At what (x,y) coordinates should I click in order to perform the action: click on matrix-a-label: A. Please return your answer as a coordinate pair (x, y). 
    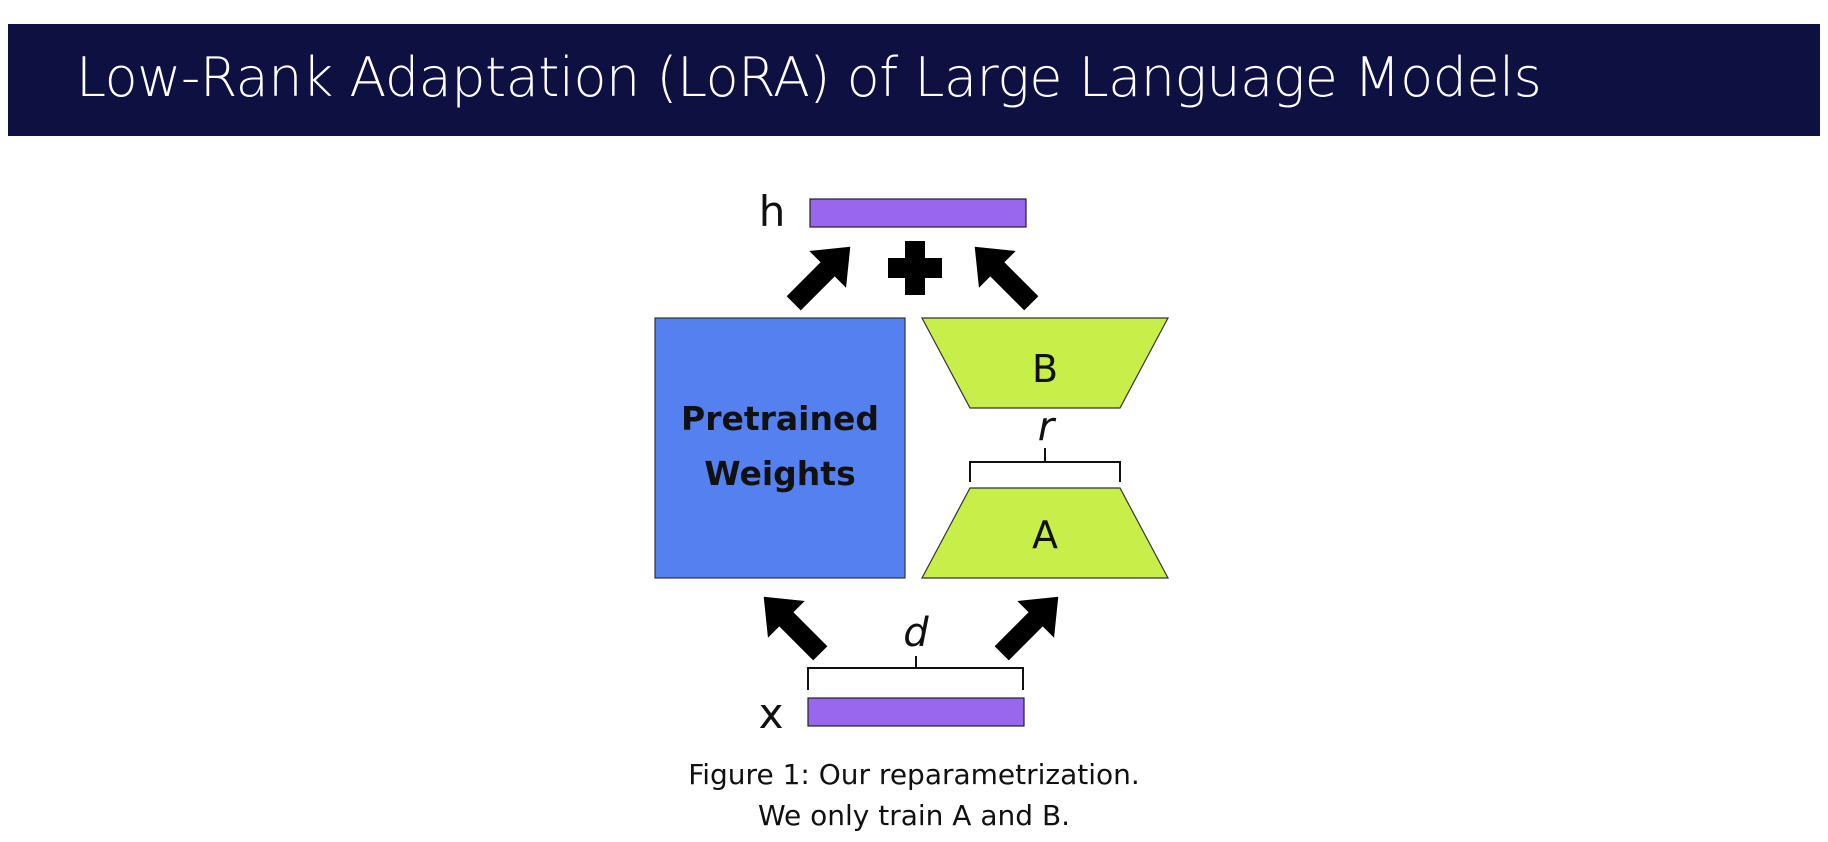
    Looking at the image, I should click on (1045, 535).